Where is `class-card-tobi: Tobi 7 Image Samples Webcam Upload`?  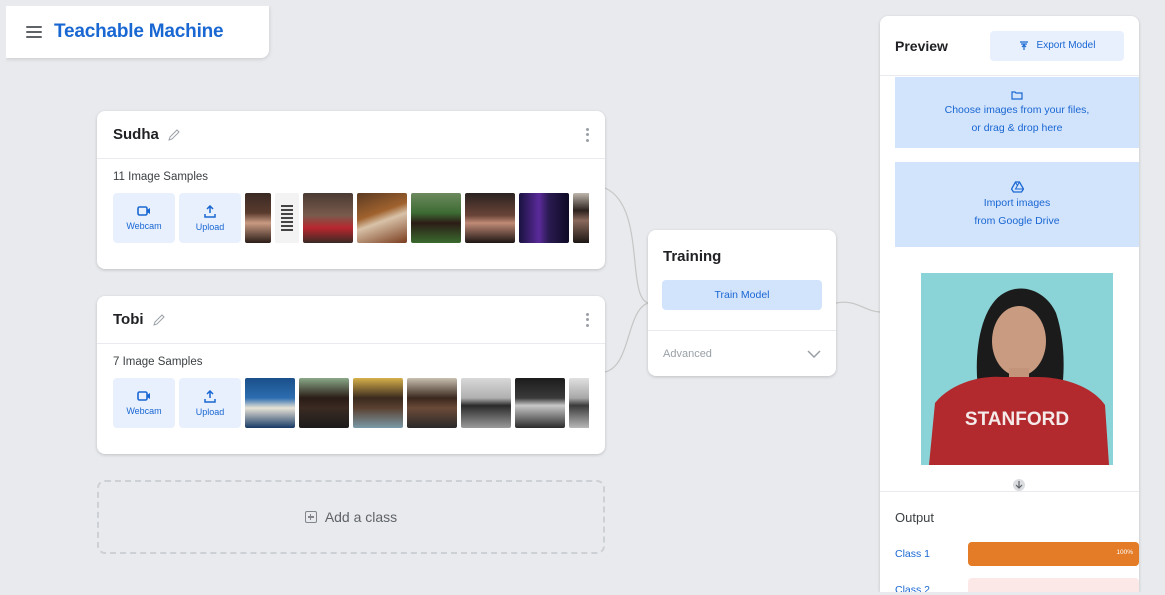 class-card-tobi: Tobi 7 Image Samples Webcam Upload is located at coordinates (351, 375).